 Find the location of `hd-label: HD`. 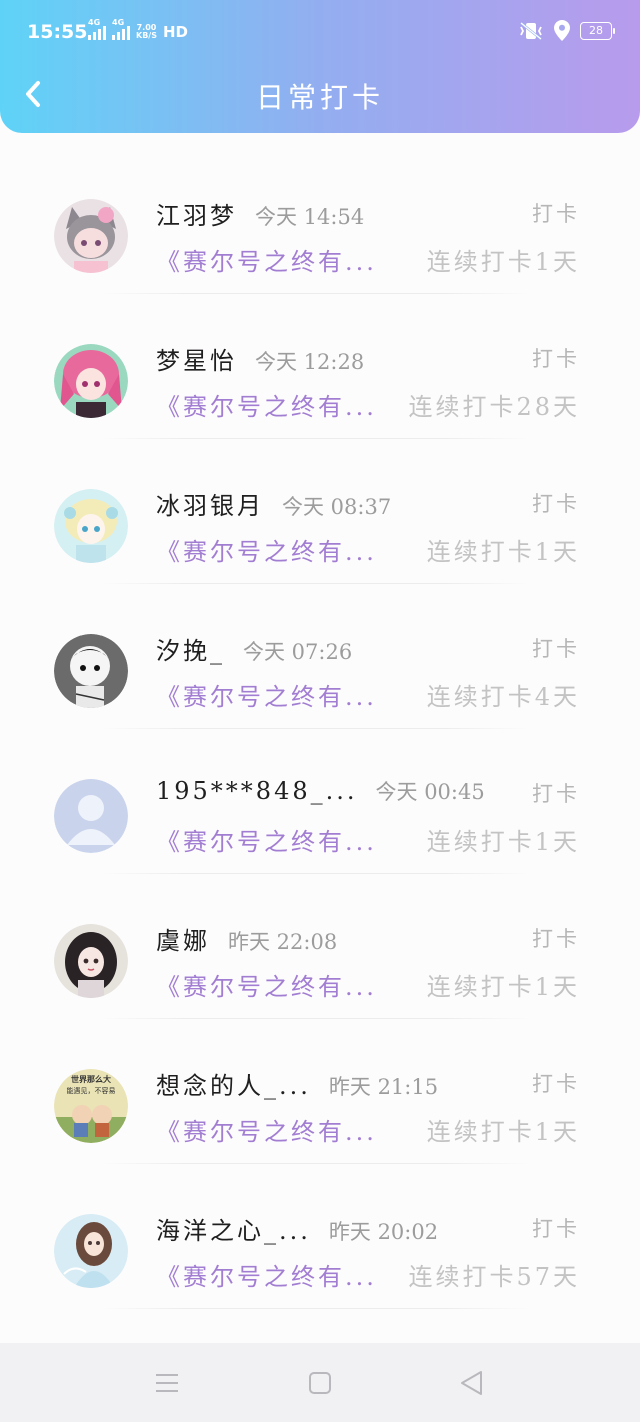

hd-label: HD is located at coordinates (175, 32).